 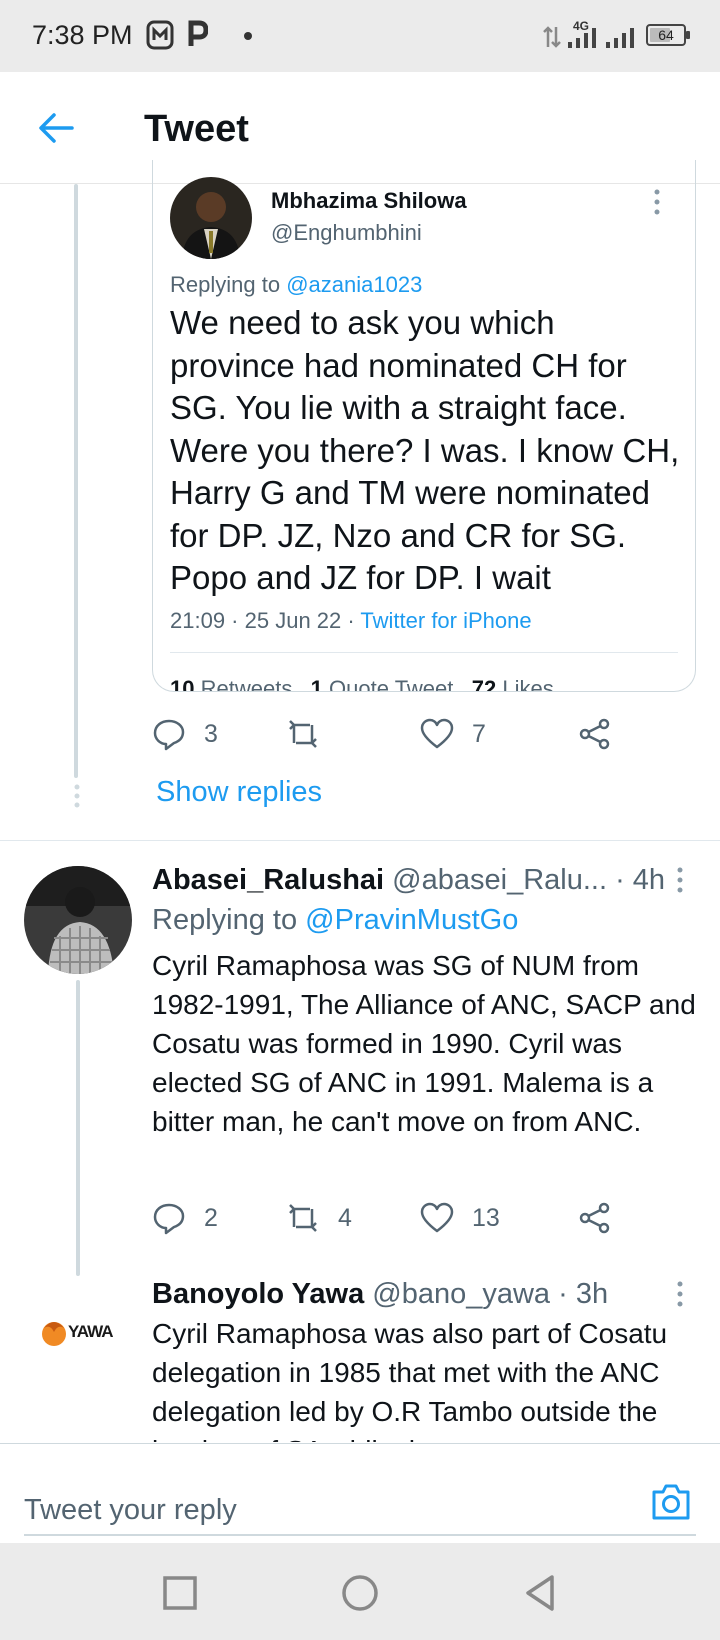 What do you see at coordinates (387, 734) in the screenshot?
I see `tweet-actions: 3 7` at bounding box center [387, 734].